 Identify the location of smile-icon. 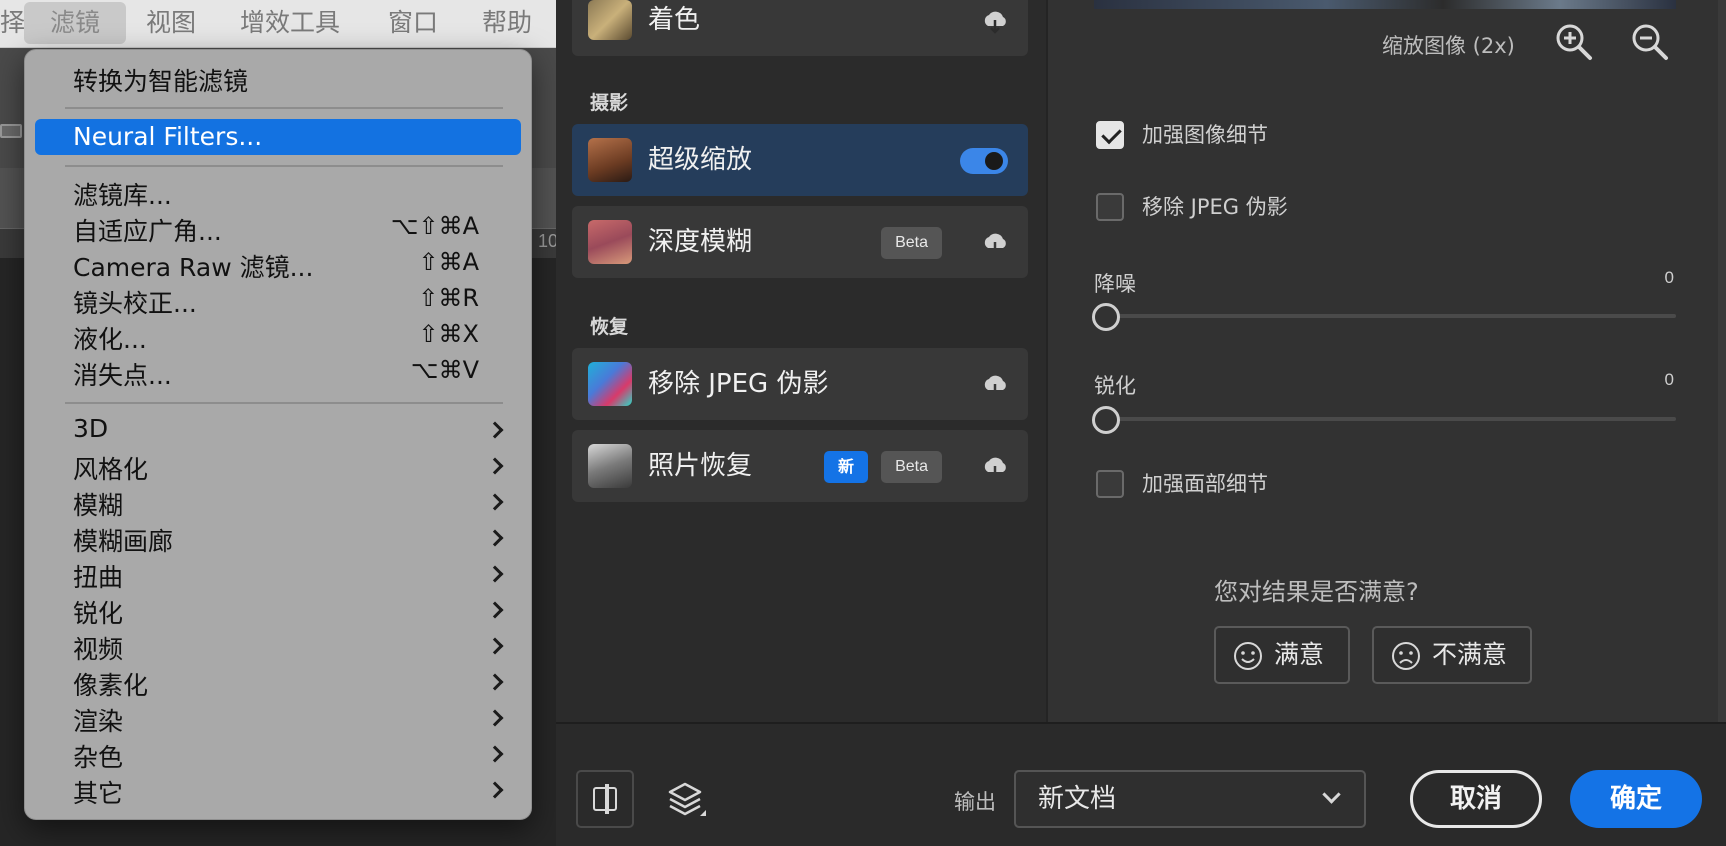
(1248, 656).